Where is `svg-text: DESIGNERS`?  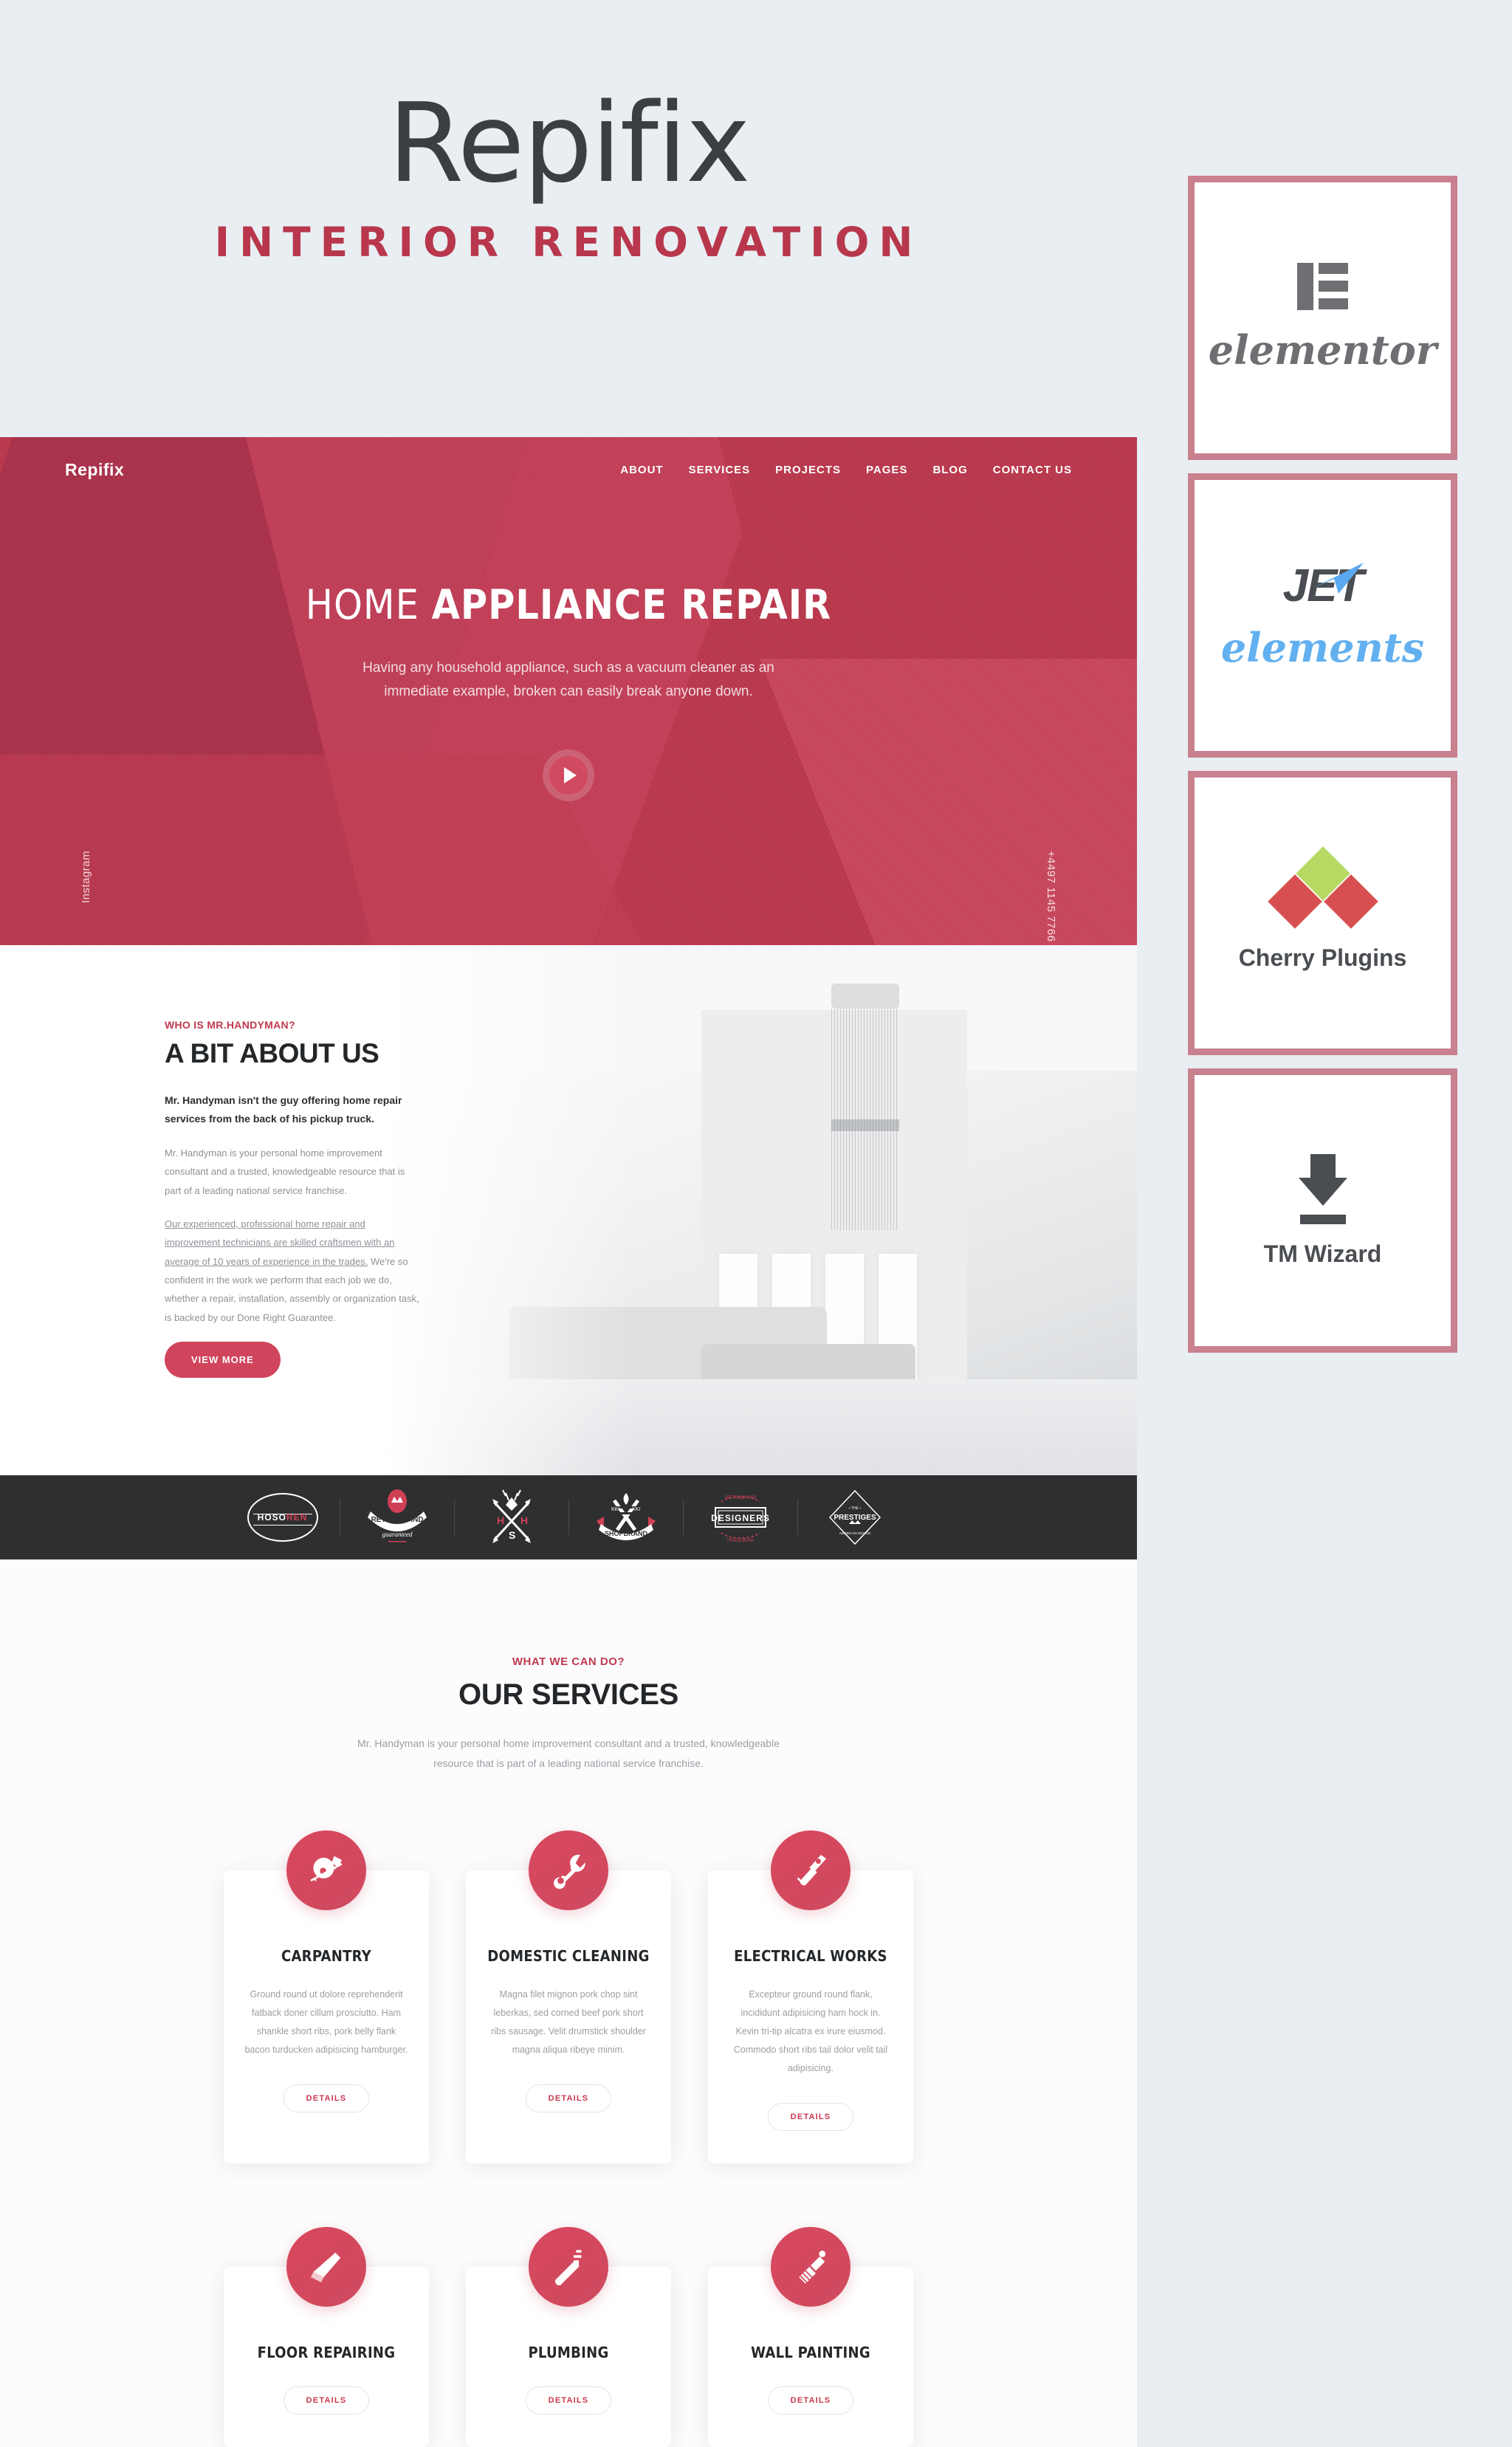
svg-text: DESIGNERS is located at coordinates (740, 1518).